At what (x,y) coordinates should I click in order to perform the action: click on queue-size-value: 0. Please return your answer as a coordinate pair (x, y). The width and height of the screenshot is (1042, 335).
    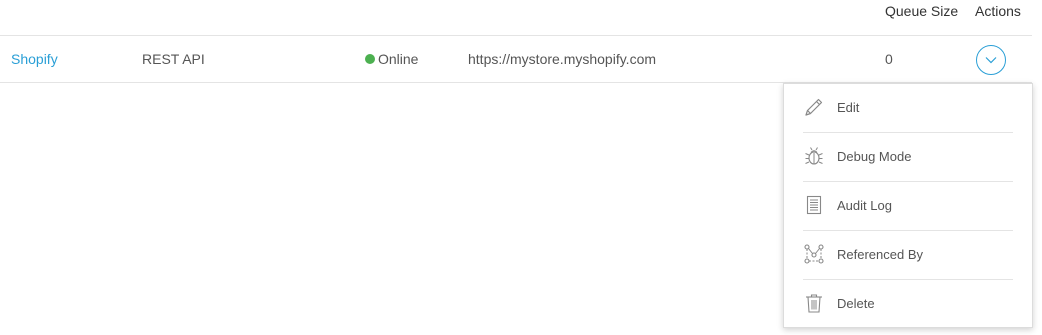
    Looking at the image, I should click on (889, 59).